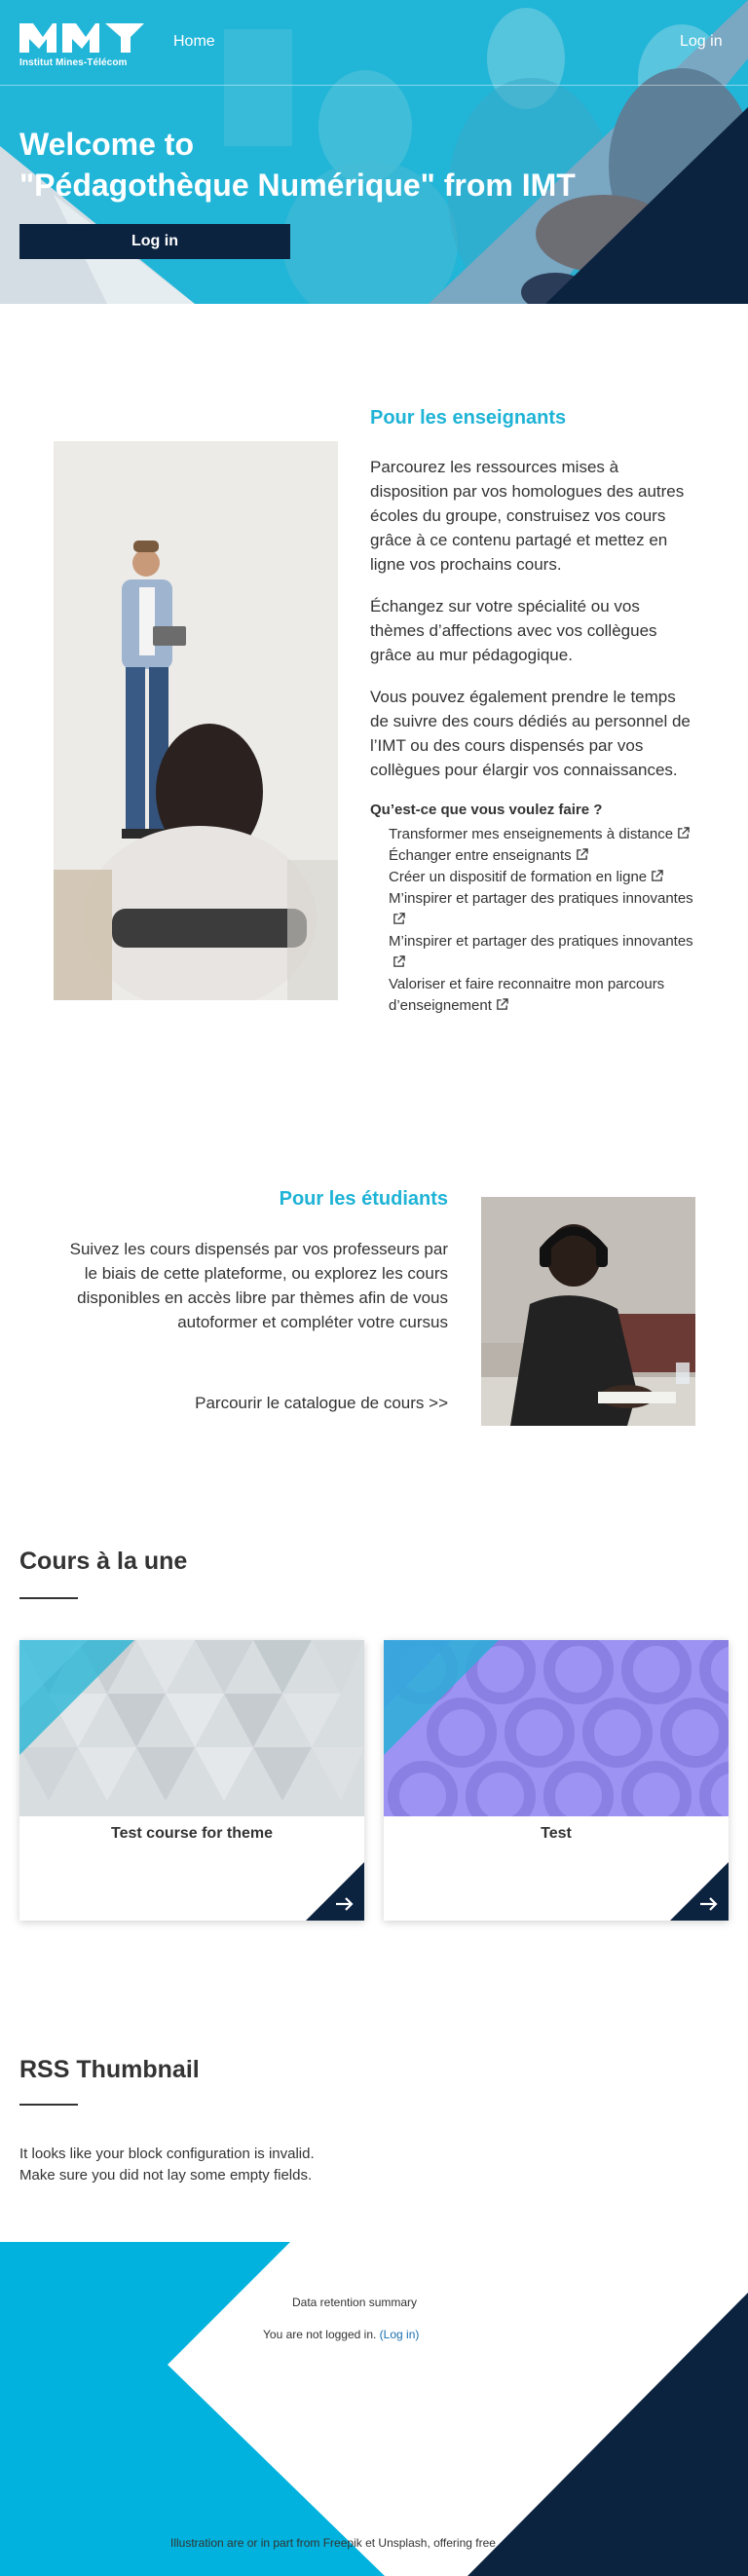 The height and width of the screenshot is (2576, 748). What do you see at coordinates (400, 2334) in the screenshot?
I see `footer-login-link: (Log in)` at bounding box center [400, 2334].